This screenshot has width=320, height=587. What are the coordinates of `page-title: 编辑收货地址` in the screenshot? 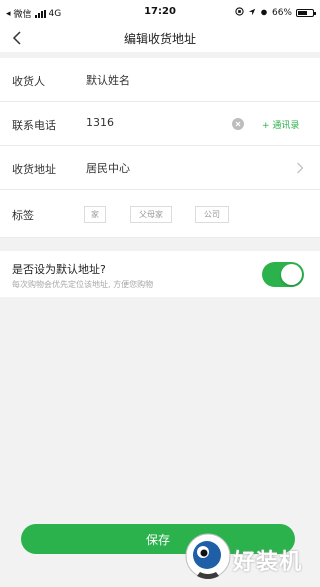 It's located at (159, 39).